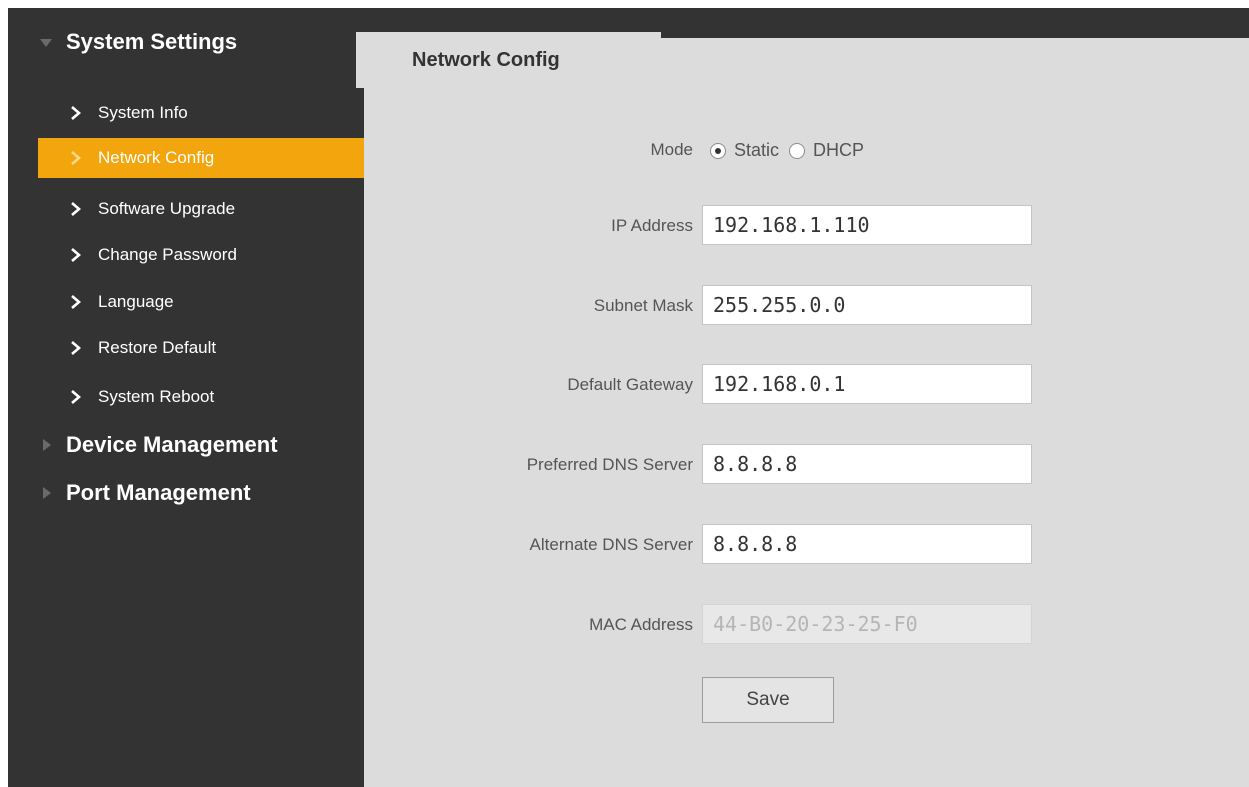 The image size is (1249, 787). What do you see at coordinates (797, 150) in the screenshot?
I see `dhcp-radio` at bounding box center [797, 150].